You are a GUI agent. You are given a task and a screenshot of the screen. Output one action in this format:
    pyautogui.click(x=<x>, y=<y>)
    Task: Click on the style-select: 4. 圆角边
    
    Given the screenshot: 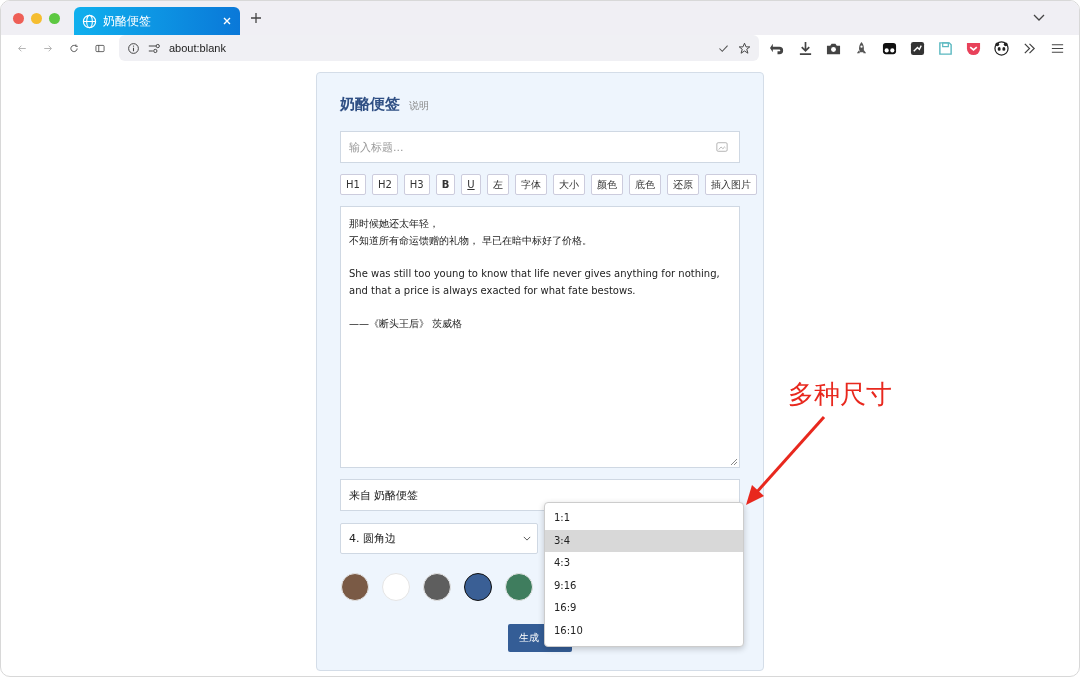 What is the action you would take?
    pyautogui.click(x=439, y=538)
    